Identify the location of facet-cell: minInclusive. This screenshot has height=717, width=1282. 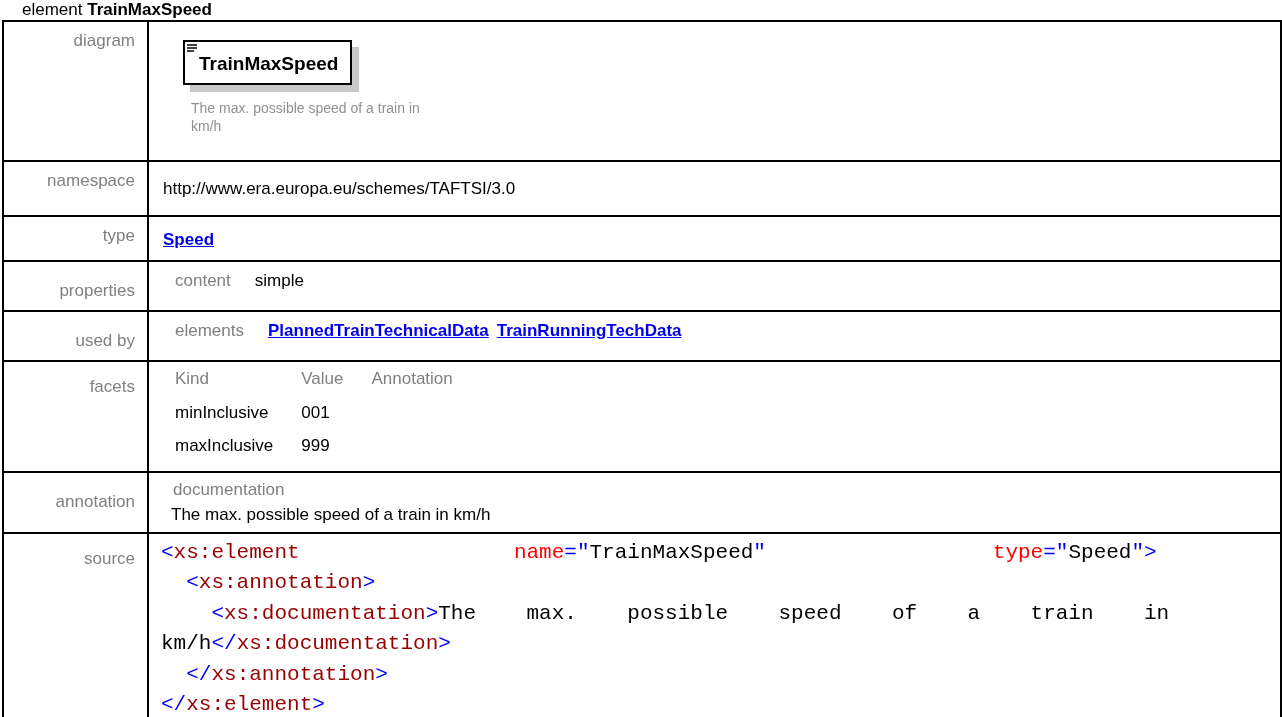
(222, 412).